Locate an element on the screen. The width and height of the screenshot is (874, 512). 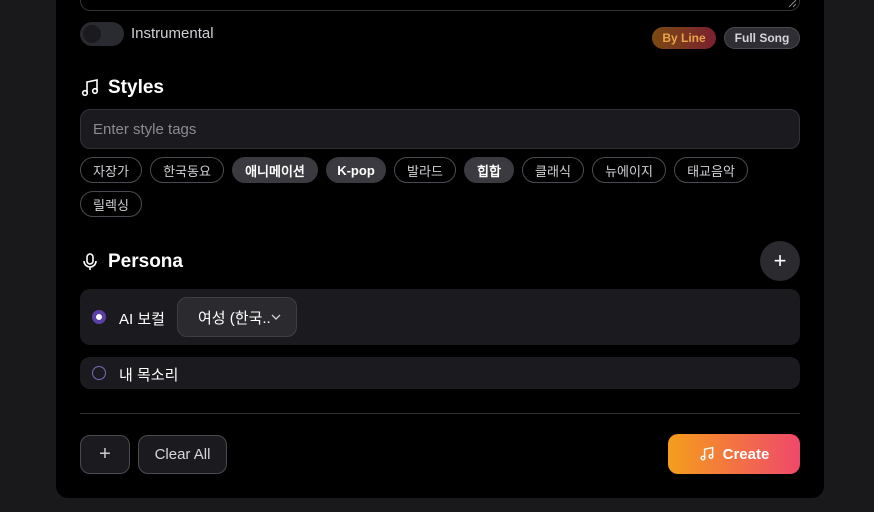
instrumental-toggle is located at coordinates (102, 34).